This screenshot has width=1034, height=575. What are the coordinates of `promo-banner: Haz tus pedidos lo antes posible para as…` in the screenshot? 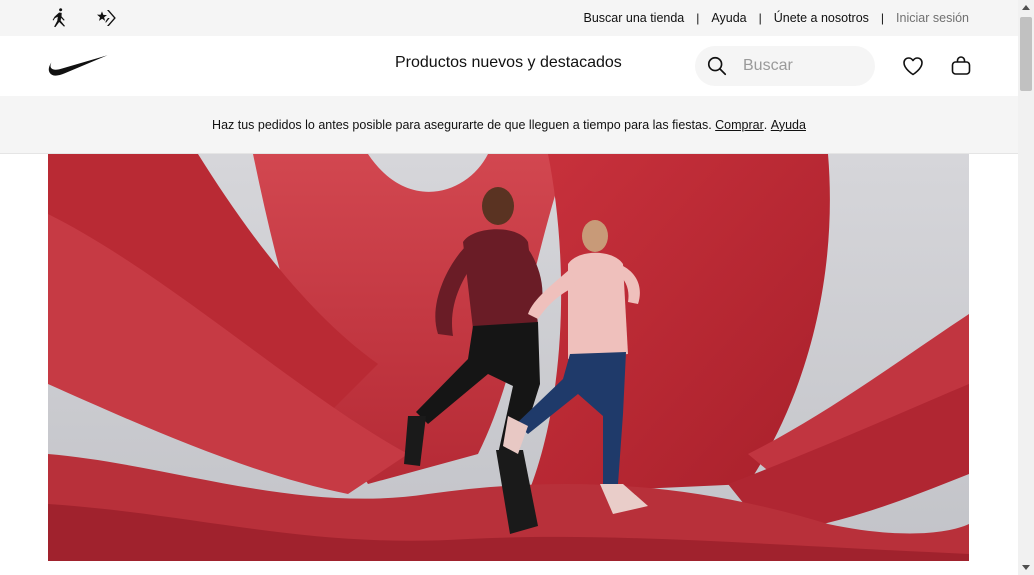 It's located at (509, 125).